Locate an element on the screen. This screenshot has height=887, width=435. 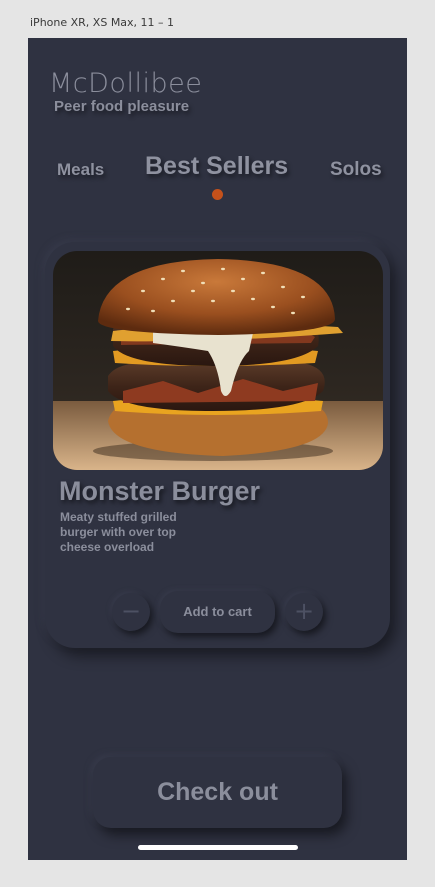
increase-quantity-button: + is located at coordinates (304, 612).